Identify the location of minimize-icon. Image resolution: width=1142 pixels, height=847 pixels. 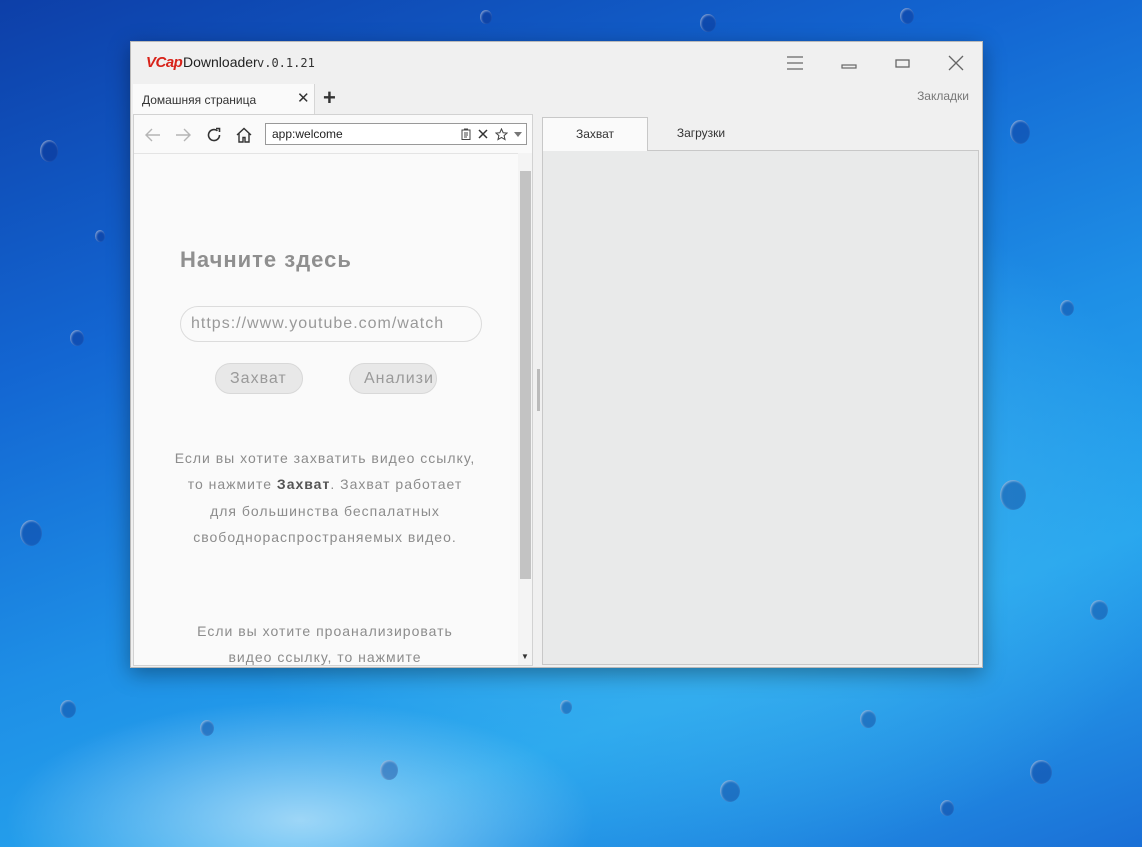
(849, 63).